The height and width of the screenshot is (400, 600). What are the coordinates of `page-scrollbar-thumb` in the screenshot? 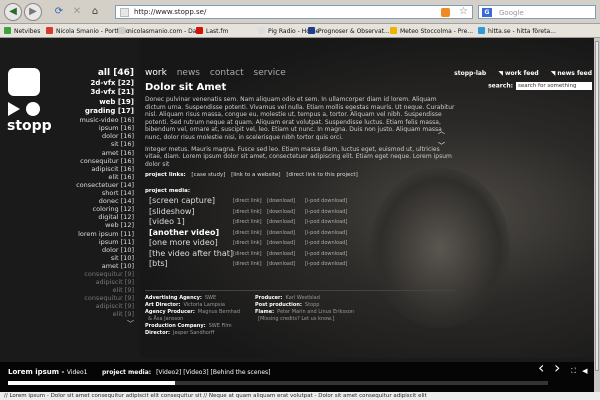 It's located at (597, 206).